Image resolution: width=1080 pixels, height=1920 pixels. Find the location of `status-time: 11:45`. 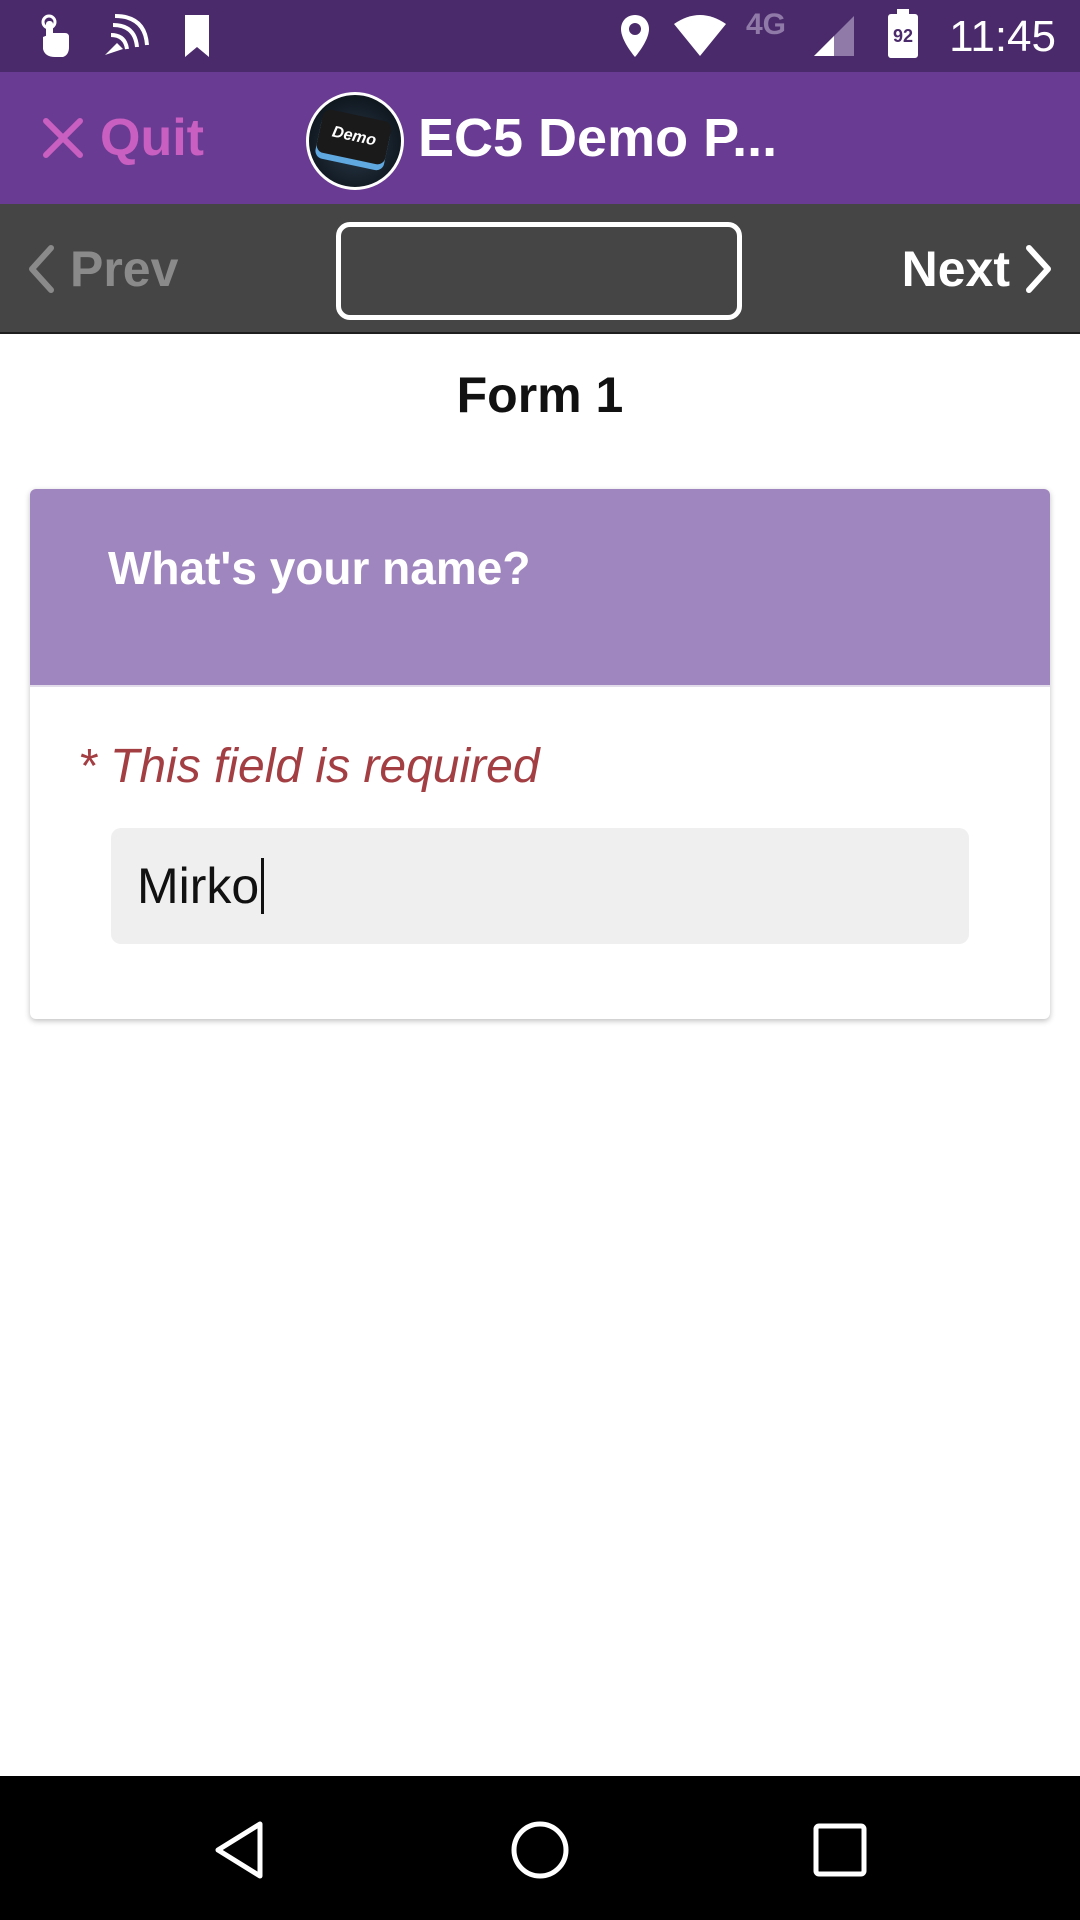

status-time: 11:45 is located at coordinates (1002, 36).